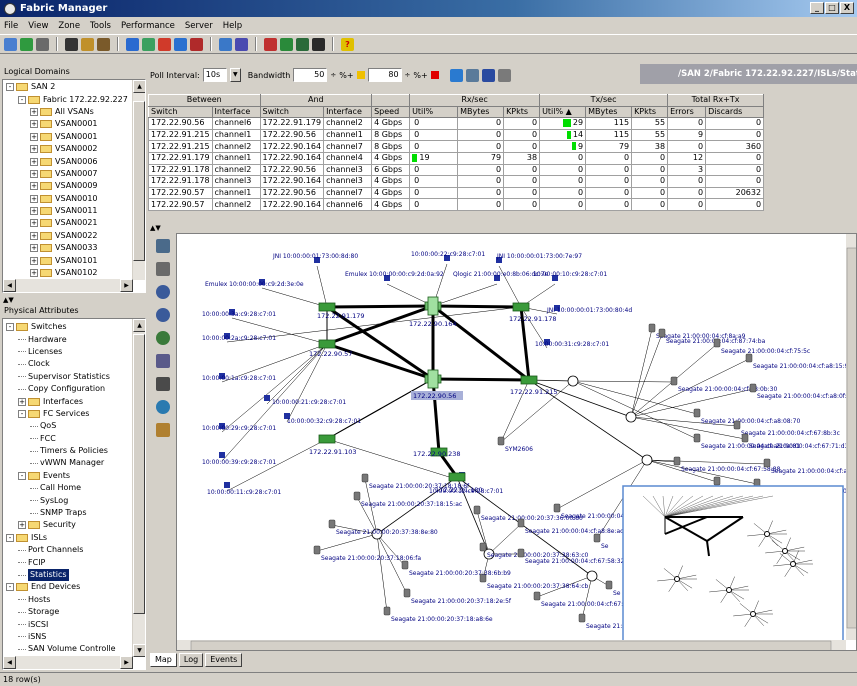 This screenshot has width=857, height=686. What do you see at coordinates (74, 149) in the screenshot?
I see `tree-item: + VSAN0002` at bounding box center [74, 149].